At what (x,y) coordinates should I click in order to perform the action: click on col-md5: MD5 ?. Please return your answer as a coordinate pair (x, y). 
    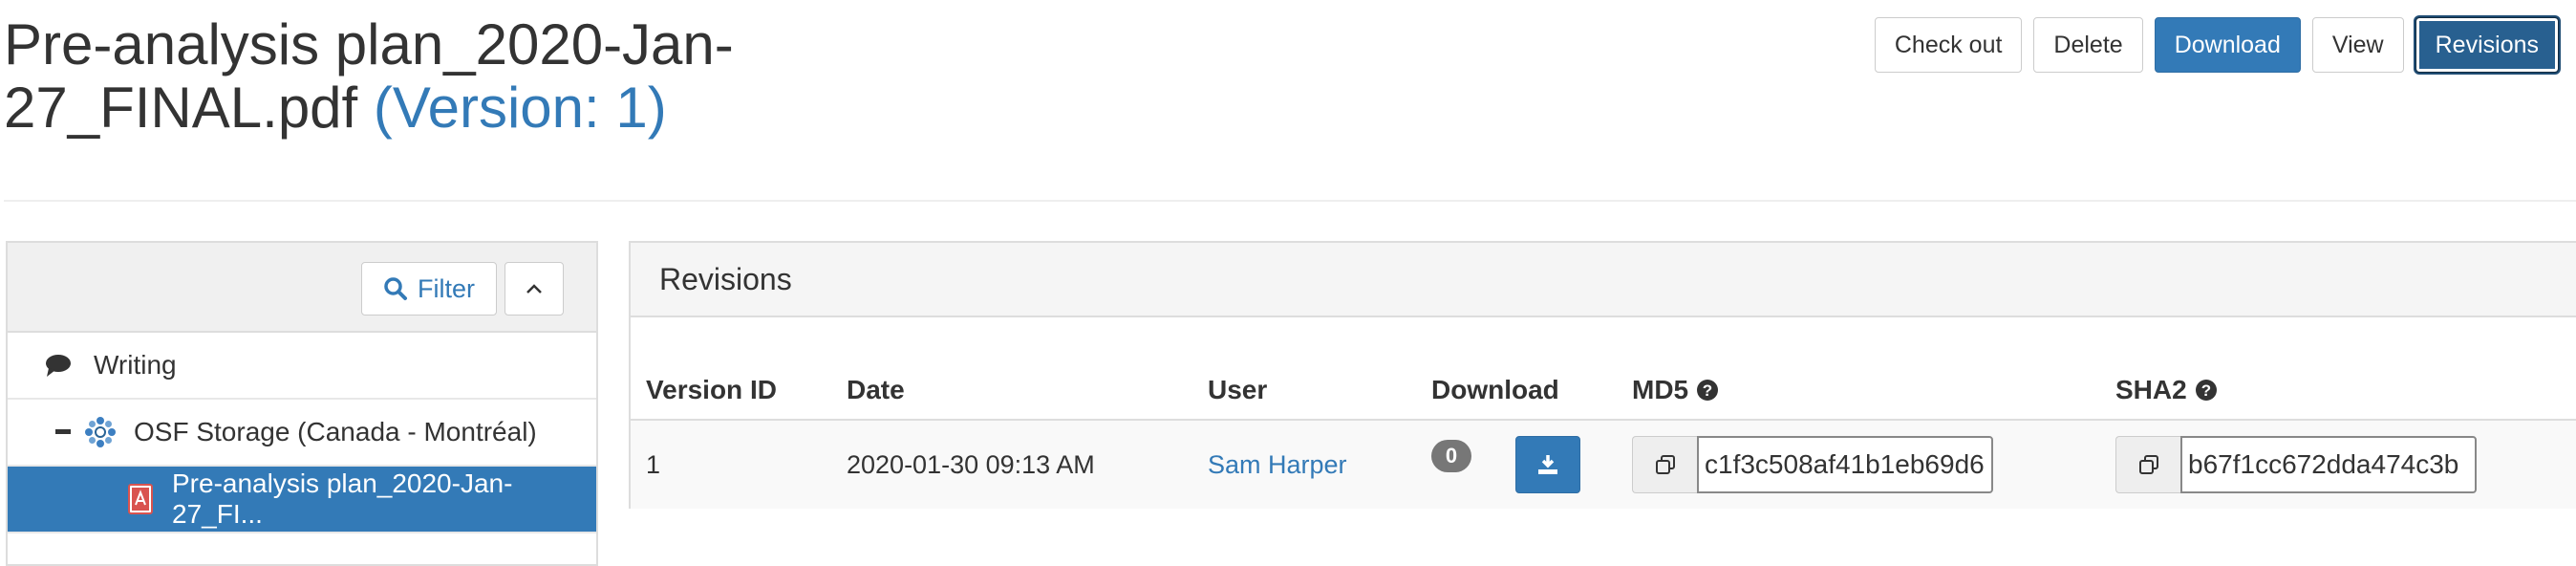
    Looking at the image, I should click on (1675, 390).